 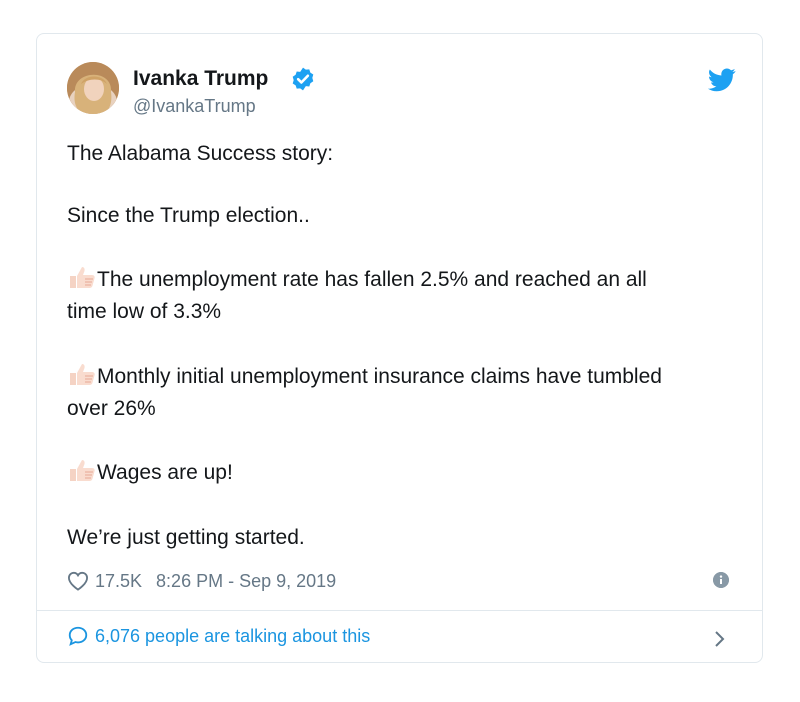 What do you see at coordinates (194, 106) in the screenshot?
I see `author-handle: @IvankaTrump` at bounding box center [194, 106].